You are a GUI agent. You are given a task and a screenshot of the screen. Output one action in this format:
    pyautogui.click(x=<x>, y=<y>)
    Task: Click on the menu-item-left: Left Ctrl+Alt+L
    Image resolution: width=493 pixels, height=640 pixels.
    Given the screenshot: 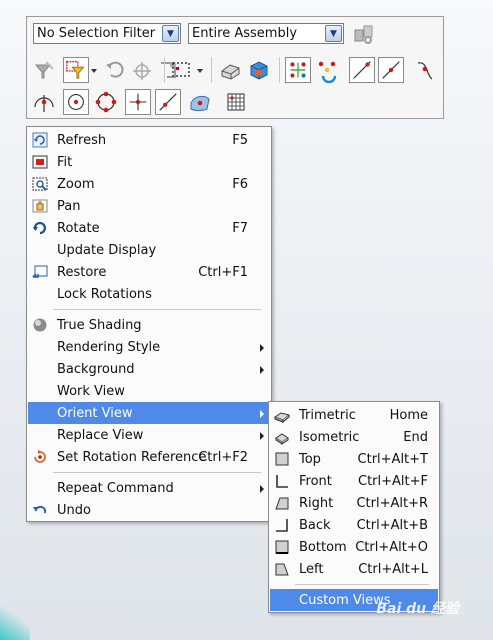 What is the action you would take?
    pyautogui.click(x=354, y=569)
    